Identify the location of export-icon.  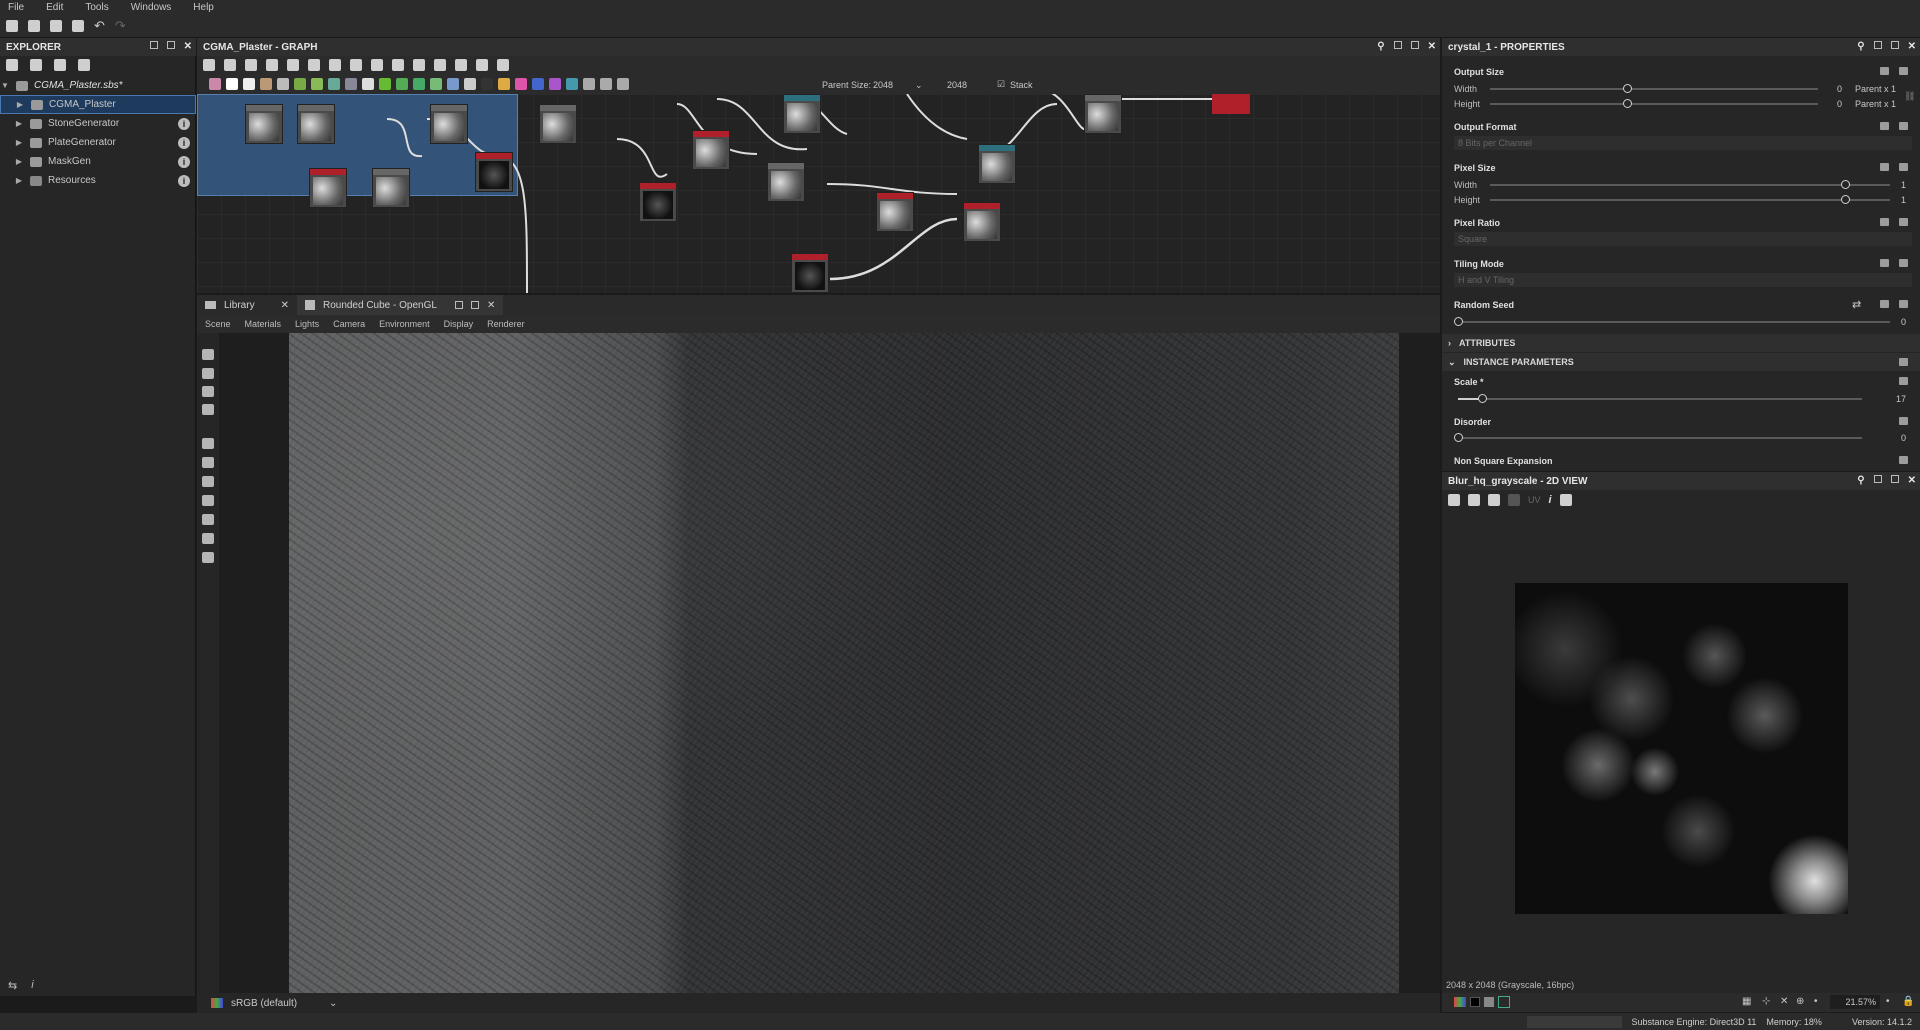
(1494, 500).